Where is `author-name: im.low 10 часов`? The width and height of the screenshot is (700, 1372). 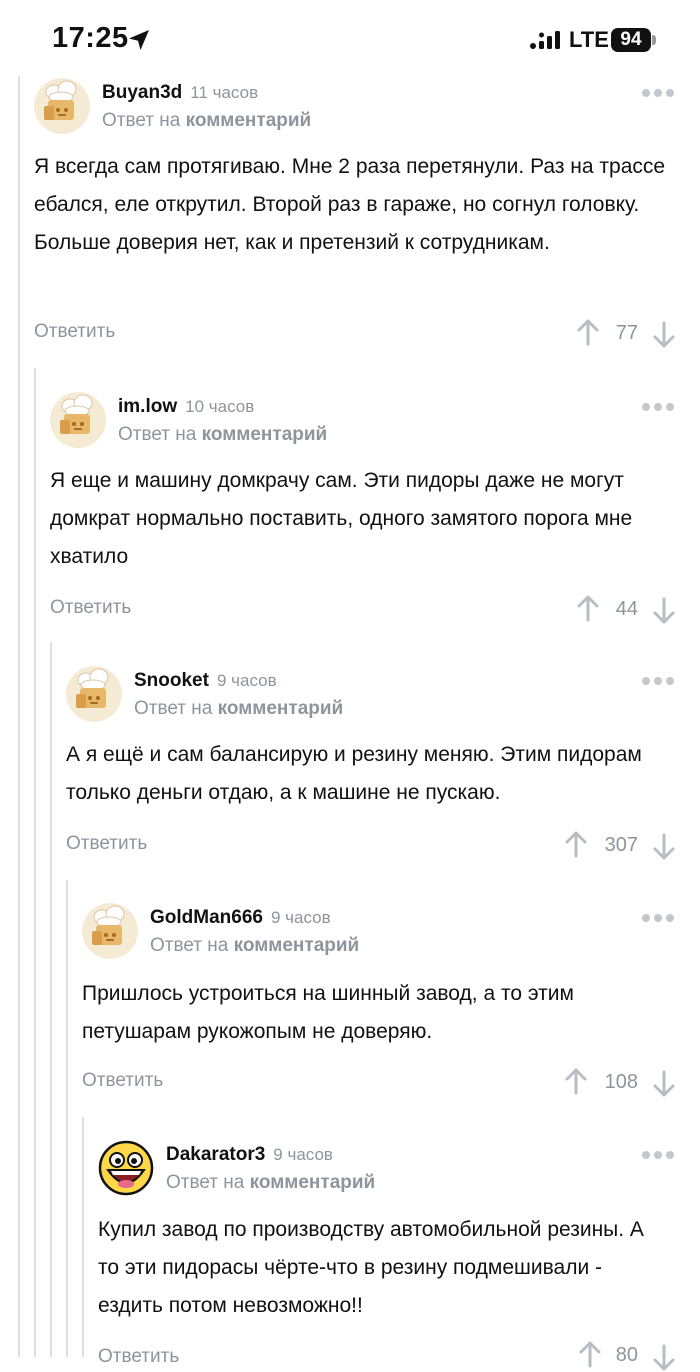
author-name: im.low 10 часов is located at coordinates (186, 407).